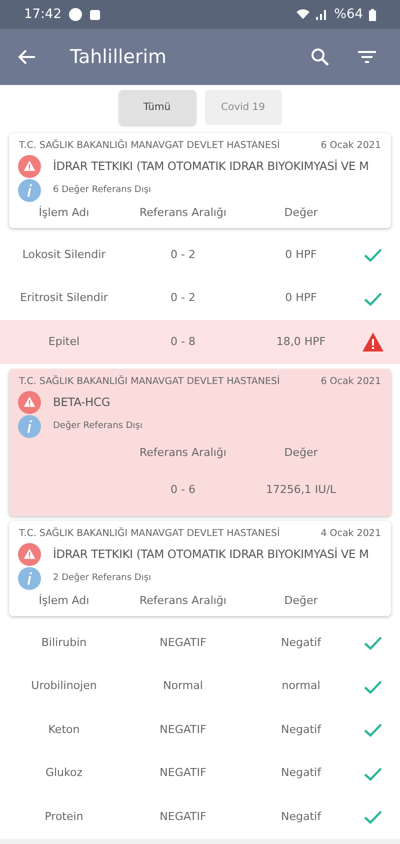 This screenshot has width=400, height=844. What do you see at coordinates (27, 57) in the screenshot?
I see `back-arrow-icon` at bounding box center [27, 57].